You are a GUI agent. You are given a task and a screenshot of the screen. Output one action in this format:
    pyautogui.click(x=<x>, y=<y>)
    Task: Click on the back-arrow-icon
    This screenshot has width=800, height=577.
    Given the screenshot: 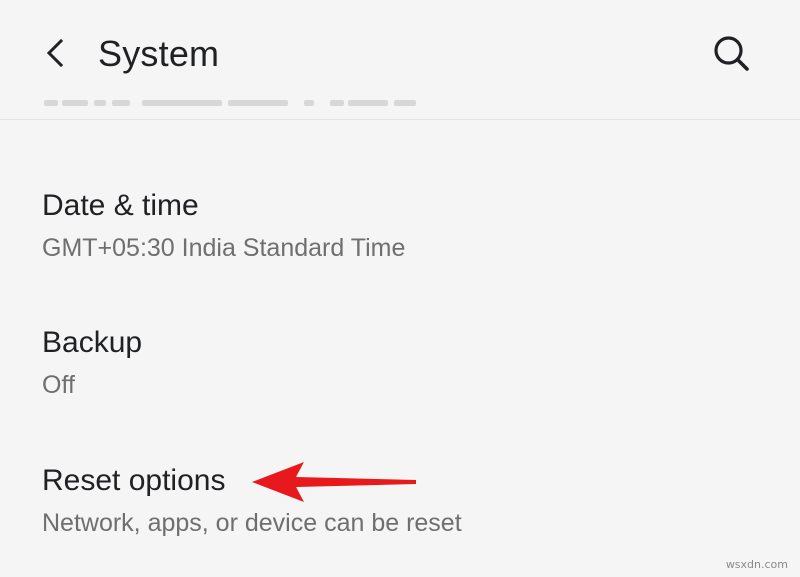 What is the action you would take?
    pyautogui.click(x=55, y=53)
    